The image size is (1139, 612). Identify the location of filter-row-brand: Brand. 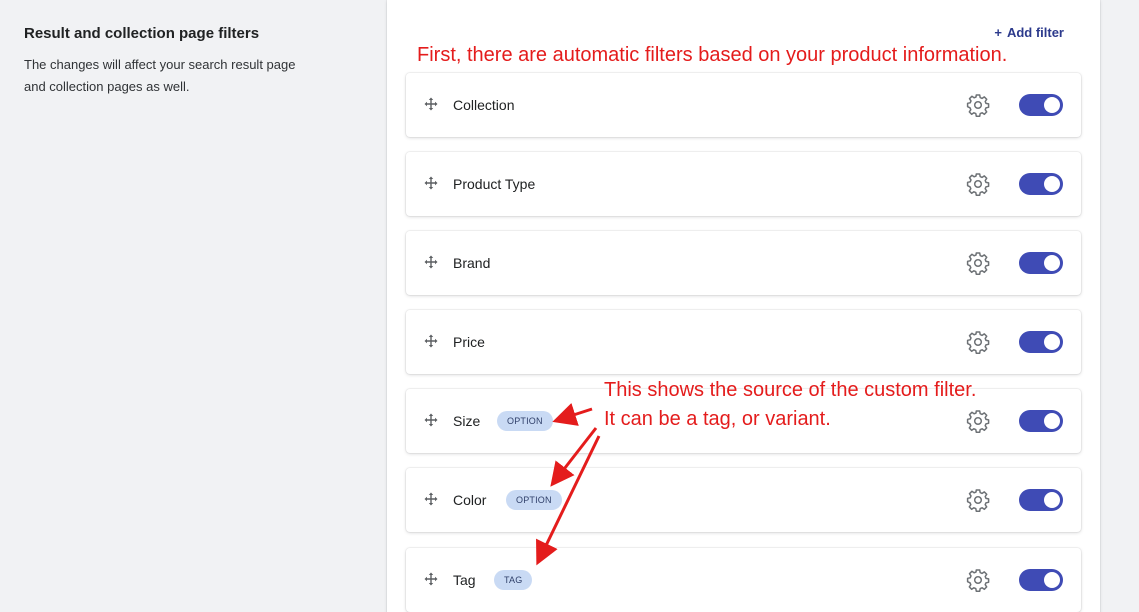
(743, 263).